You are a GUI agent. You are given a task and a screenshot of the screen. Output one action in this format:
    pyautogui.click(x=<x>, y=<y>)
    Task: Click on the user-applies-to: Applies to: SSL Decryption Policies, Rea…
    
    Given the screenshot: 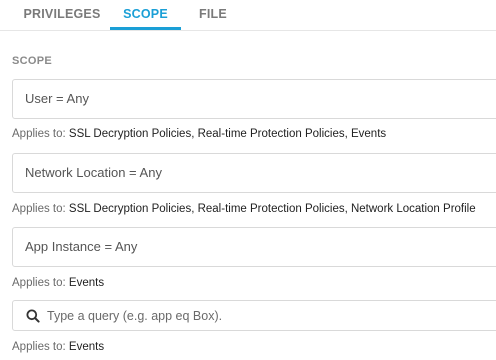 What is the action you would take?
    pyautogui.click(x=199, y=134)
    